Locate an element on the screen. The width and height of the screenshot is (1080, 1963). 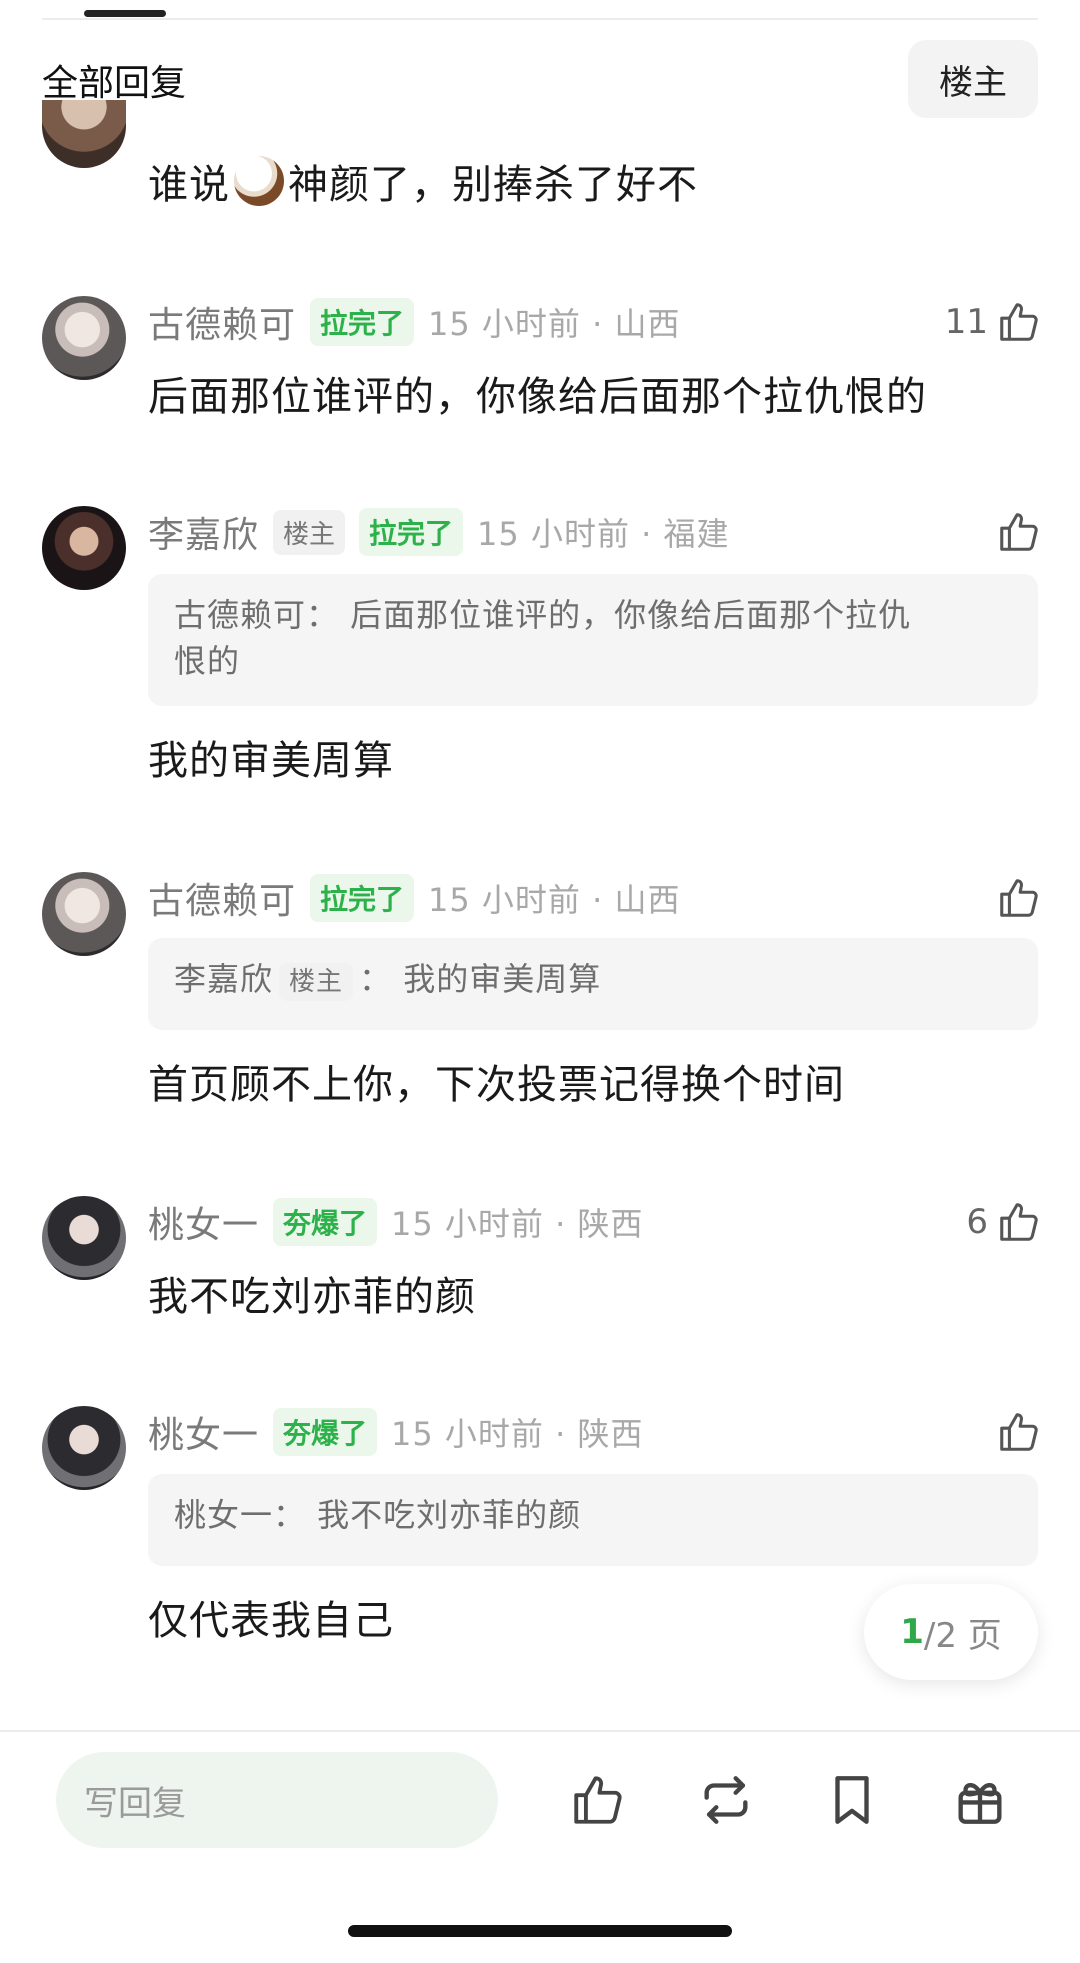
quoted-reply: 李嘉欣 楼主： 我的审美周算 is located at coordinates (593, 984).